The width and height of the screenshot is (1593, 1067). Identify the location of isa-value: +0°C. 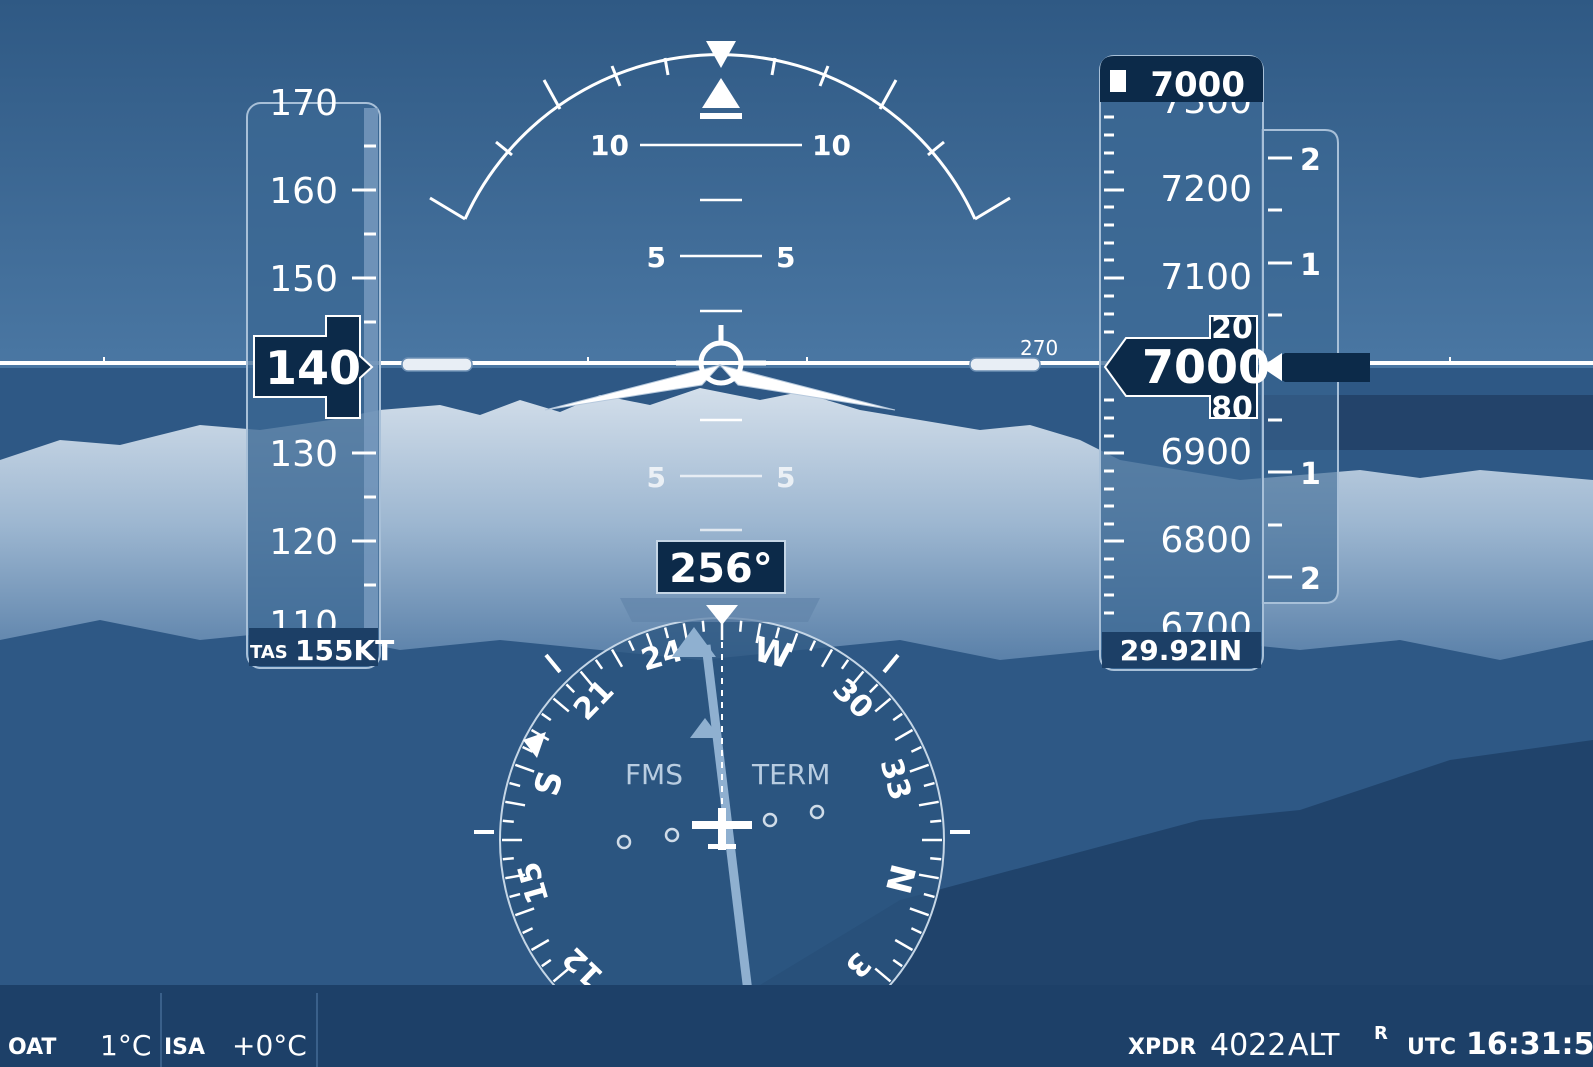
(269, 1045).